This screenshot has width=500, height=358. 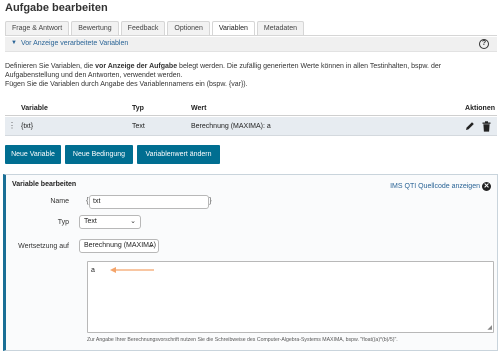 What do you see at coordinates (43, 246) in the screenshot?
I see `wertsetzung-label: Wertsetzung auf` at bounding box center [43, 246].